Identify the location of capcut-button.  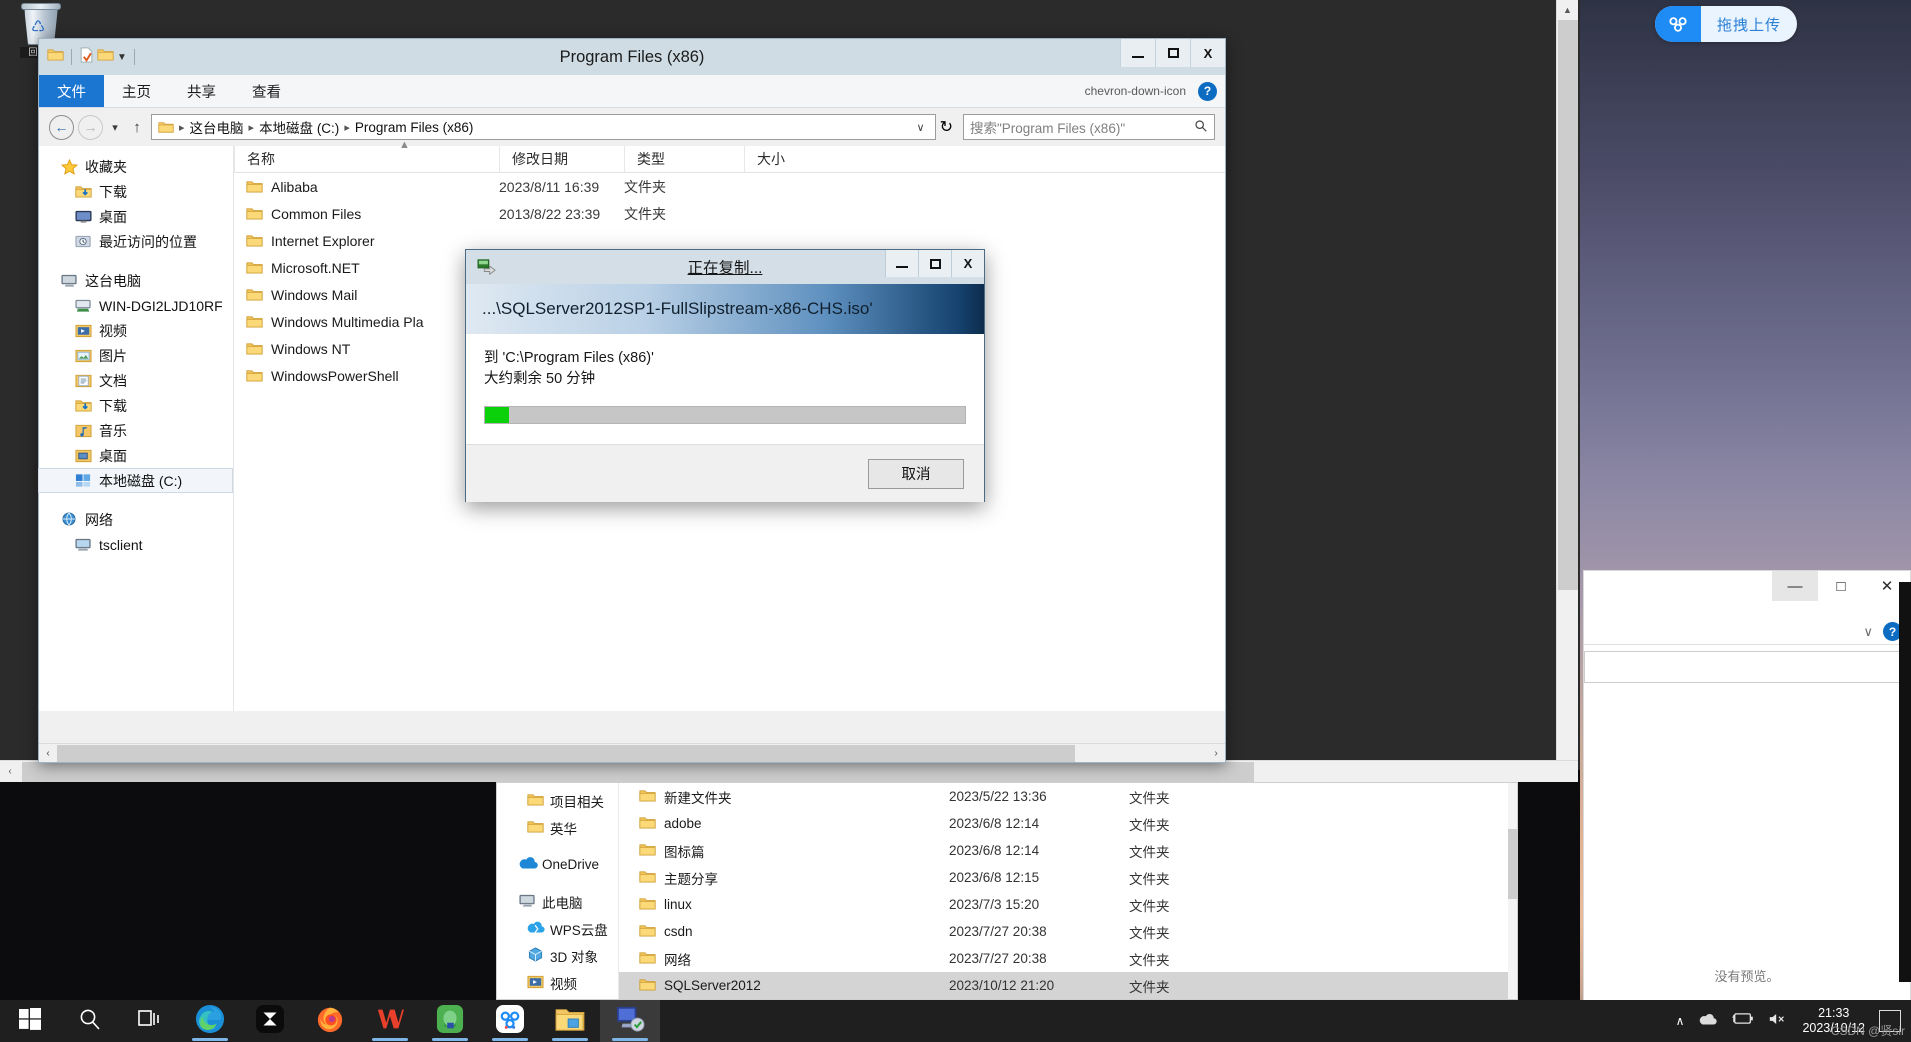
(270, 1021).